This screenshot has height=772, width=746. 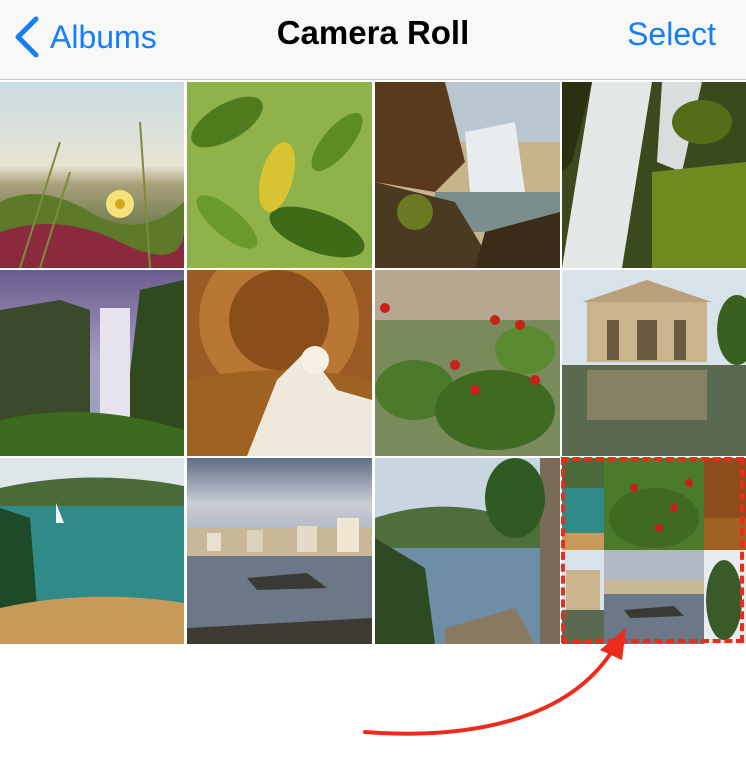 What do you see at coordinates (583, 597) in the screenshot?
I see `preview-pavilion-piece` at bounding box center [583, 597].